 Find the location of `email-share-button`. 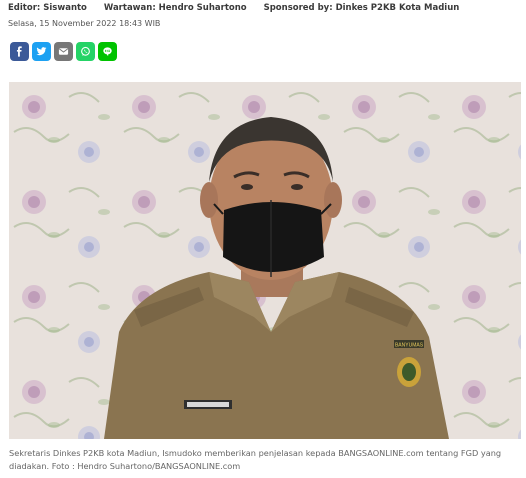

email-share-button is located at coordinates (63, 51).